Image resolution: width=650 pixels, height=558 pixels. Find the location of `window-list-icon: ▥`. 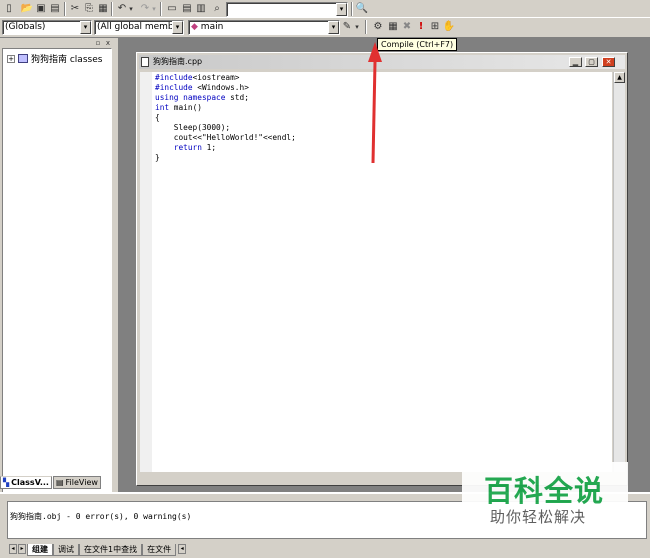

window-list-icon: ▥ is located at coordinates (201, 9).